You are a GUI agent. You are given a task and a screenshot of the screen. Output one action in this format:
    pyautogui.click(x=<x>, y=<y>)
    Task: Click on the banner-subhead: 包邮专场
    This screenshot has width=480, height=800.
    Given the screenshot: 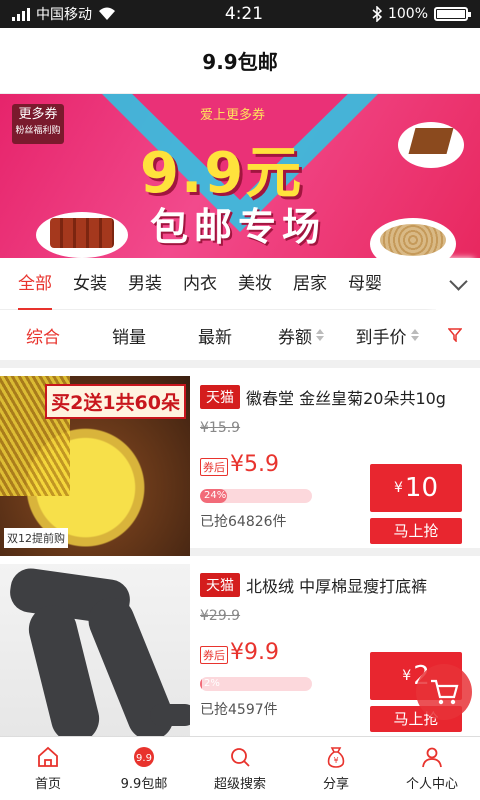 What is the action you would take?
    pyautogui.click(x=238, y=227)
    